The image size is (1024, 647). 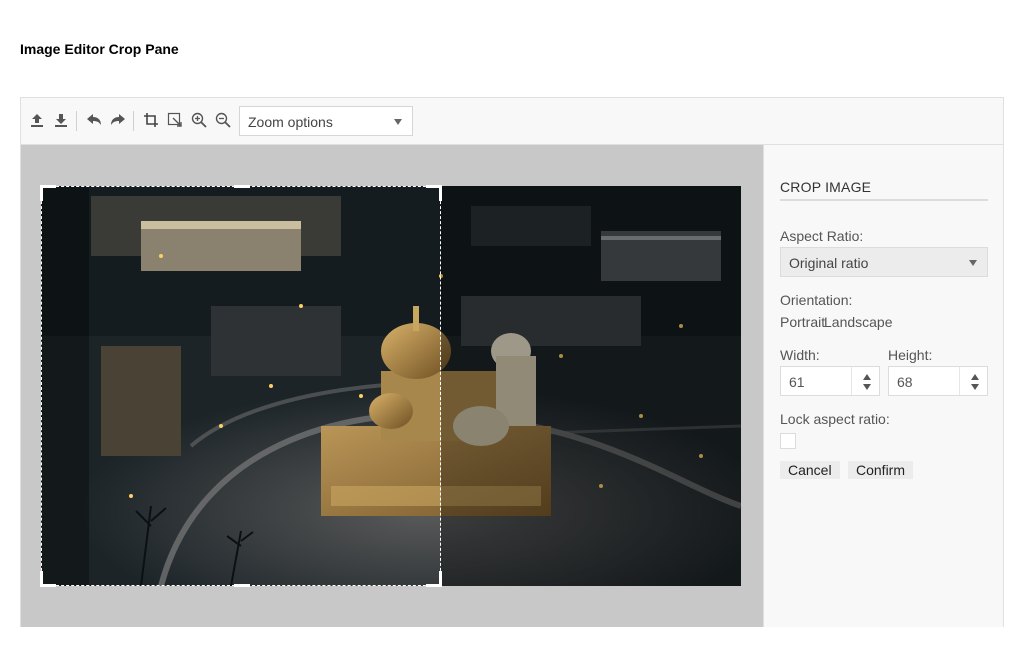 What do you see at coordinates (822, 236) in the screenshot?
I see `aspect-ratio-label: Aspect Ratio:` at bounding box center [822, 236].